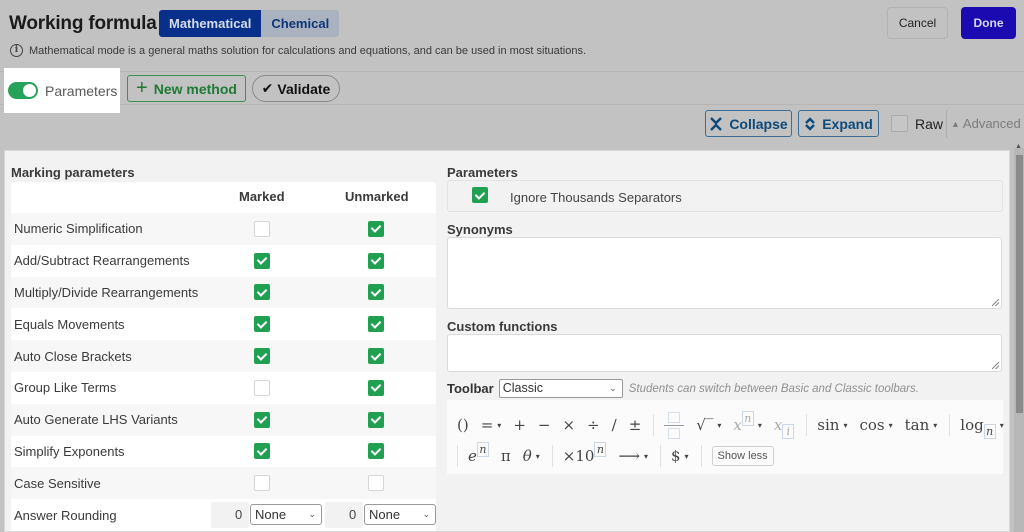 This screenshot has height=532, width=1024. Describe the element at coordinates (680, 456) in the screenshot. I see `currency-button: $ ▾` at that location.